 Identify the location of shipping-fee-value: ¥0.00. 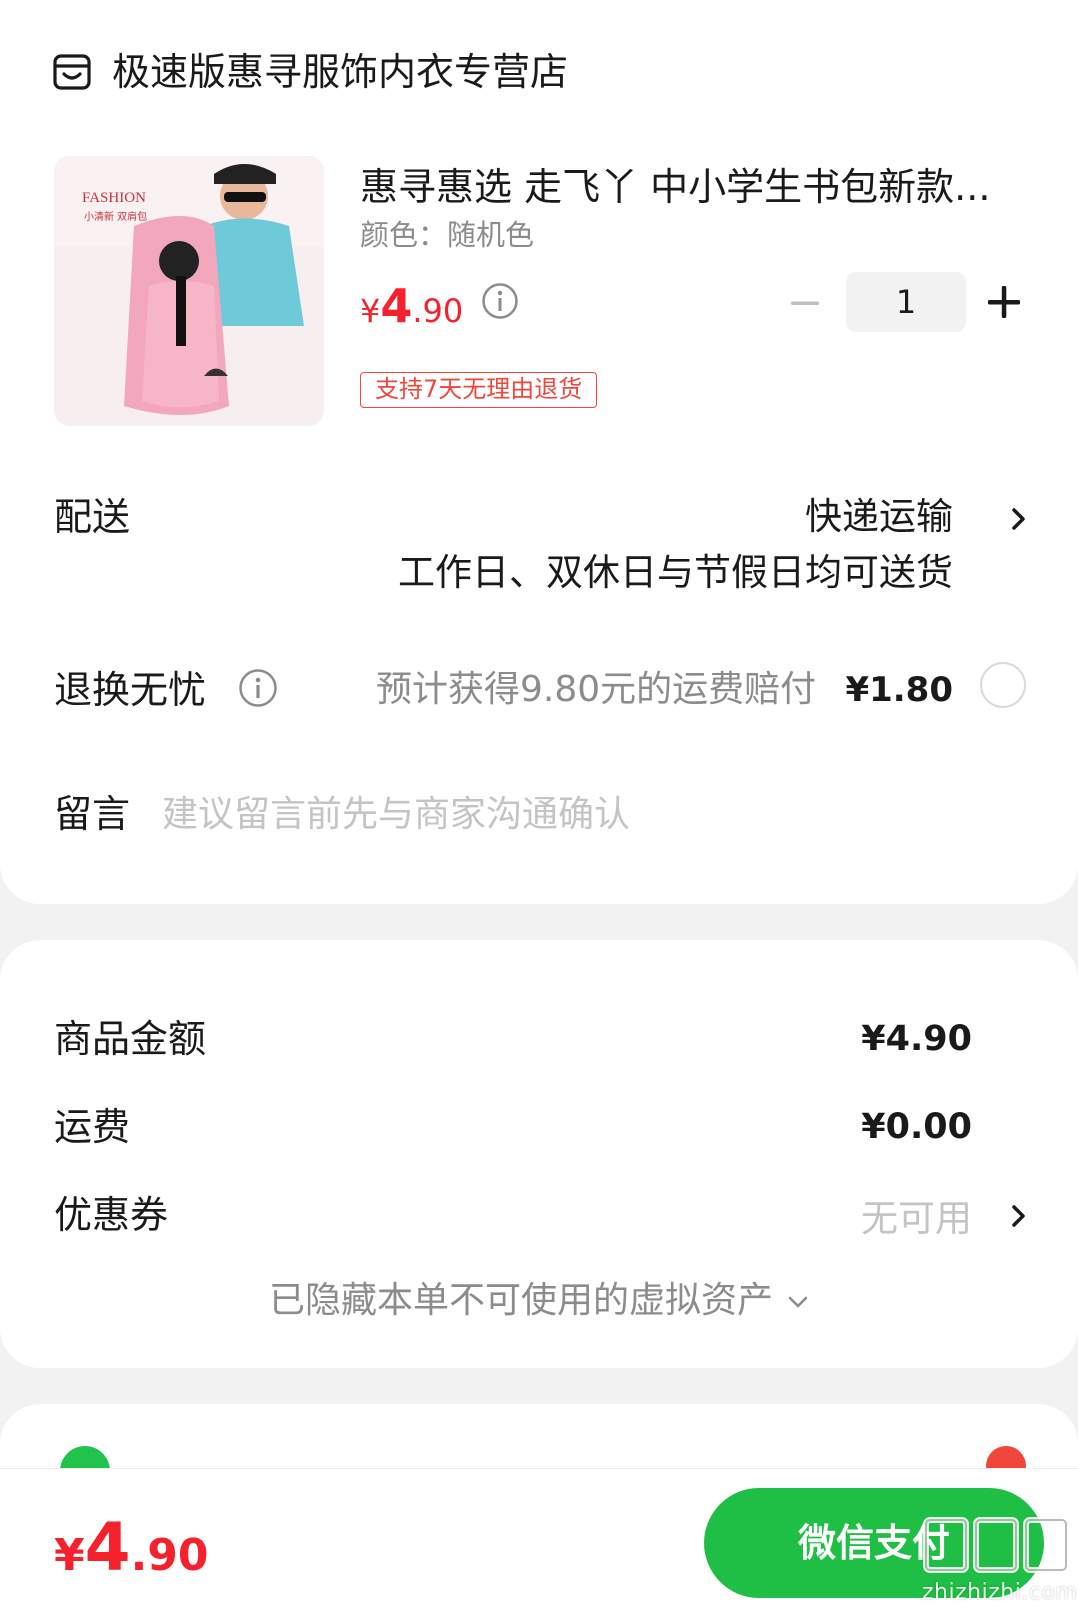
(916, 1127).